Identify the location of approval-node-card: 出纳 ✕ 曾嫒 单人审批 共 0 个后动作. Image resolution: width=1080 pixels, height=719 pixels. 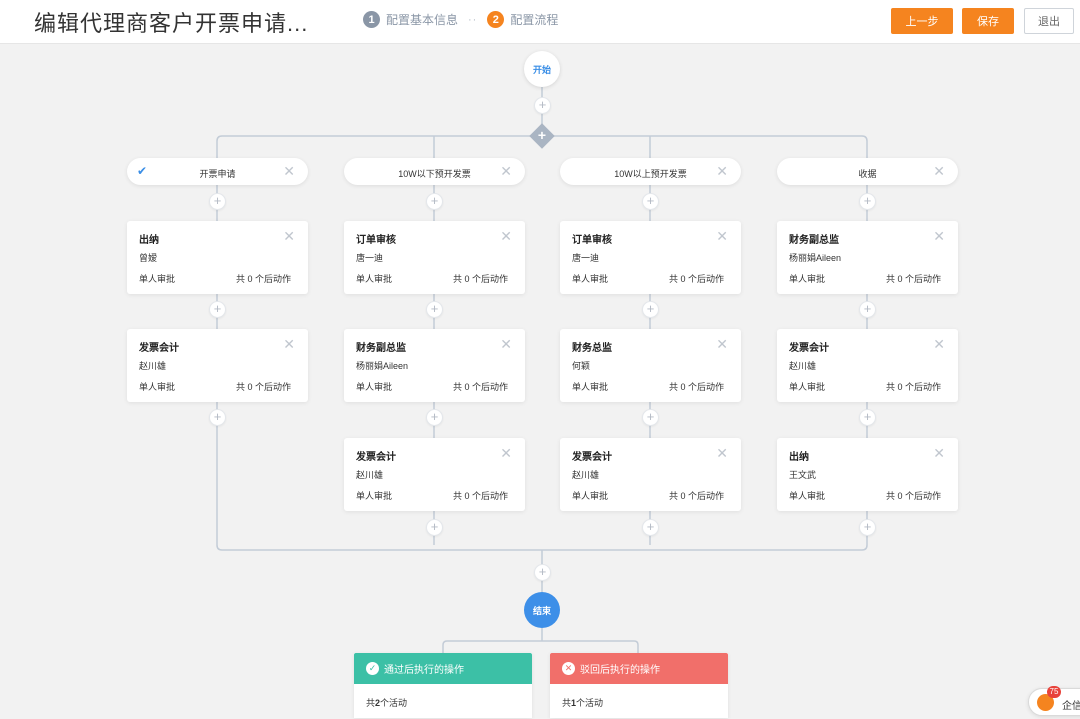
(217, 257).